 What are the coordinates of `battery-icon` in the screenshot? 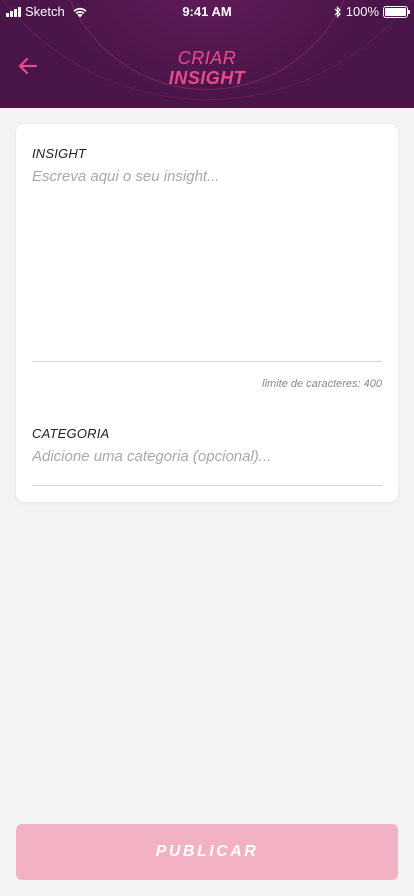 It's located at (396, 12).